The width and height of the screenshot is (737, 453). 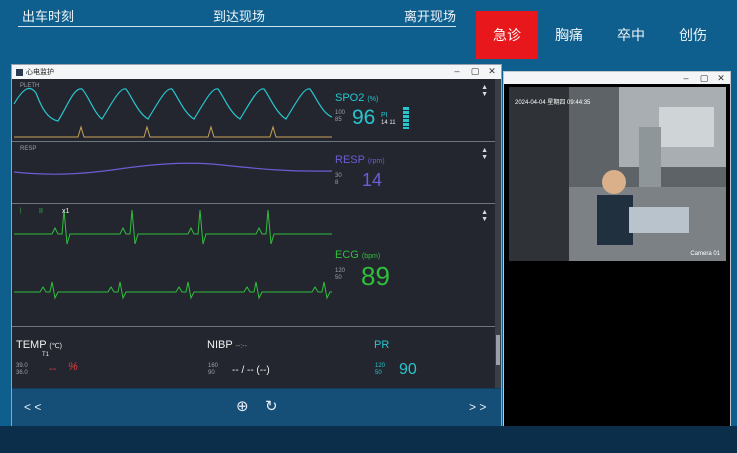 What do you see at coordinates (357, 98) in the screenshot?
I see `spo2-title: SPO2 (%)` at bounding box center [357, 98].